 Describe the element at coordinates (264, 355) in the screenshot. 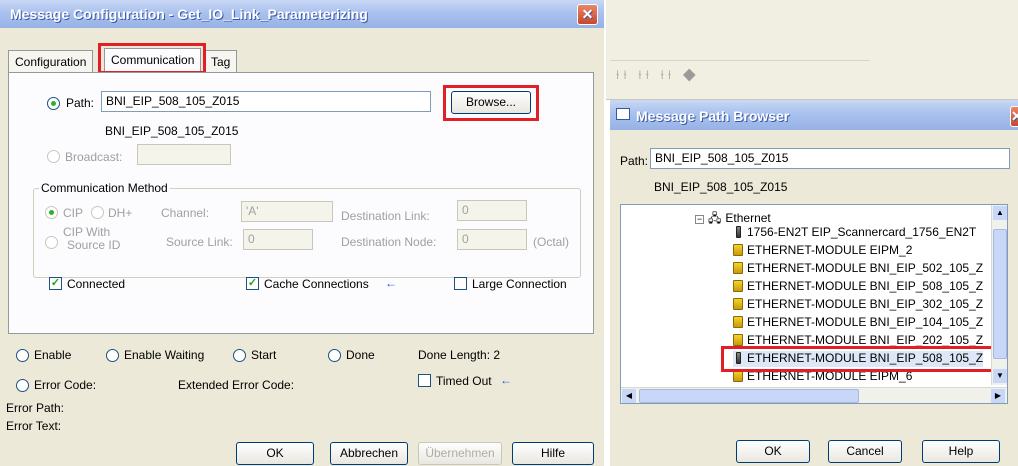

I see `start-label: Start` at that location.